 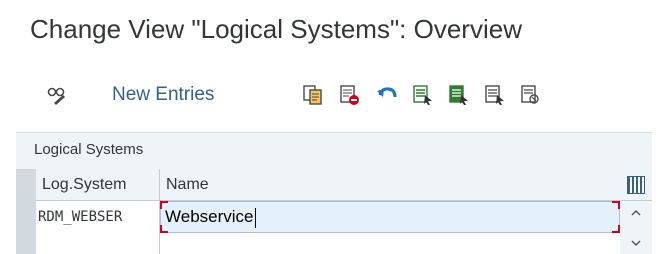 I want to click on scroll-down-icon, so click(x=636, y=245).